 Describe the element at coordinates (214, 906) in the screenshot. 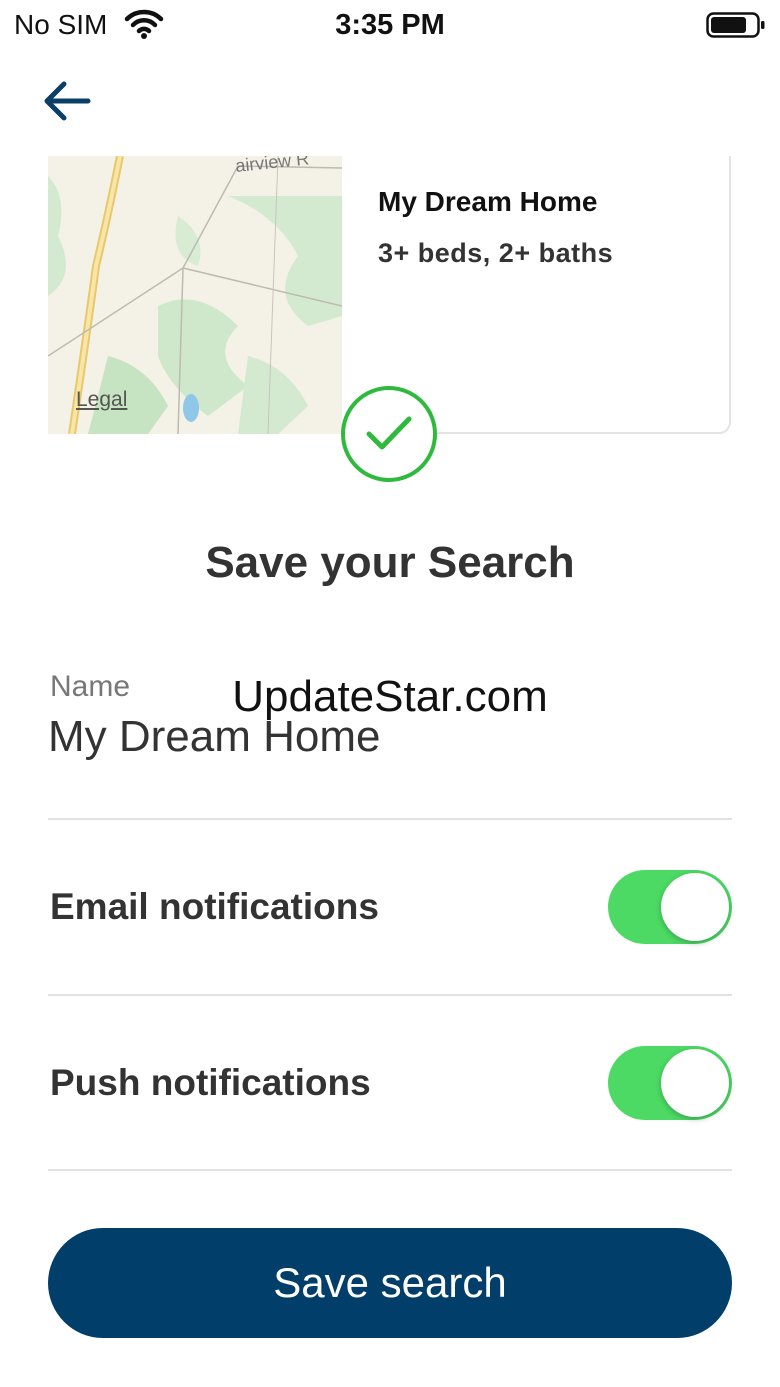

I see `email-notifications-label: Email notifications` at that location.